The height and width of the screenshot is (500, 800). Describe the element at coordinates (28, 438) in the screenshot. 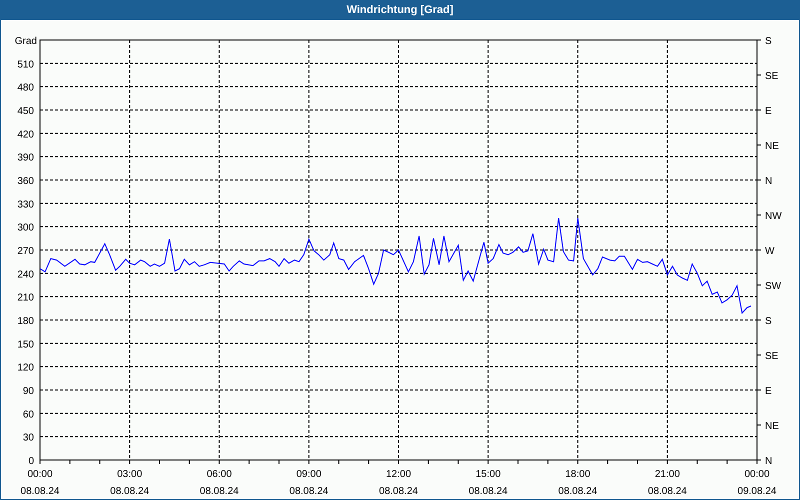

I see `y-tick-label: 30` at that location.